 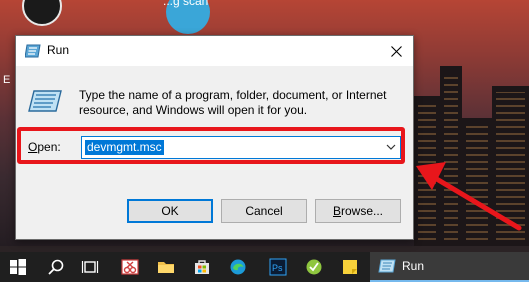 I want to click on app-button, so click(x=314, y=267).